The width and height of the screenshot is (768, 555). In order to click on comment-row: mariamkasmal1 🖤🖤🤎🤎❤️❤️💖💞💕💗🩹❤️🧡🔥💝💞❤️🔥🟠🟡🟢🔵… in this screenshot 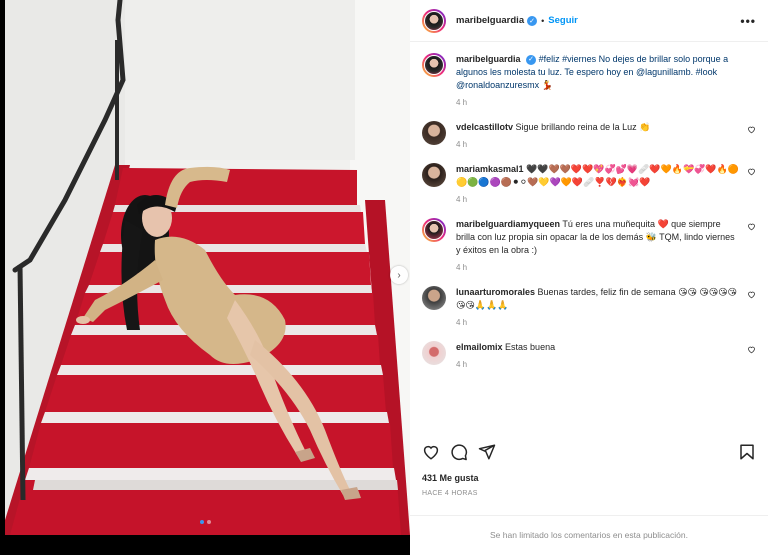, I will do `click(589, 184)`.